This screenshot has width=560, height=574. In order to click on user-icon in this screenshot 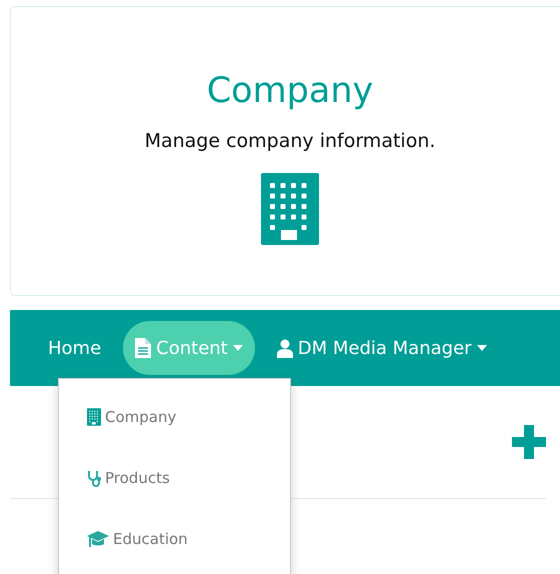, I will do `click(284, 348)`.